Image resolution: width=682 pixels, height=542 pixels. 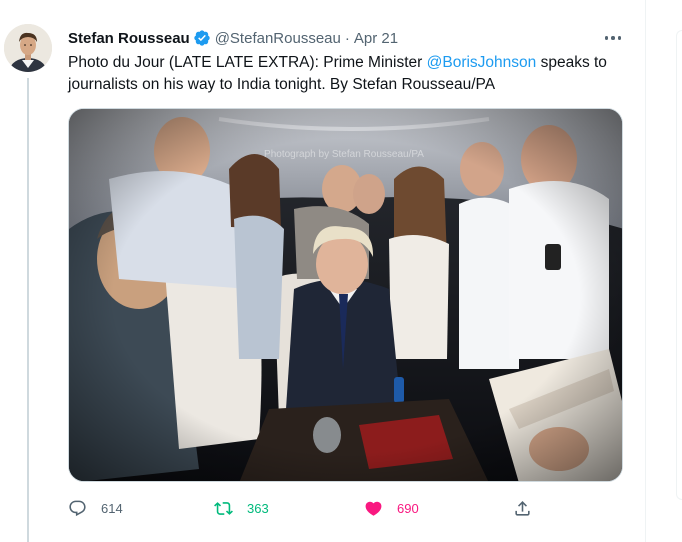 What do you see at coordinates (28, 310) in the screenshot?
I see `thread-line` at bounding box center [28, 310].